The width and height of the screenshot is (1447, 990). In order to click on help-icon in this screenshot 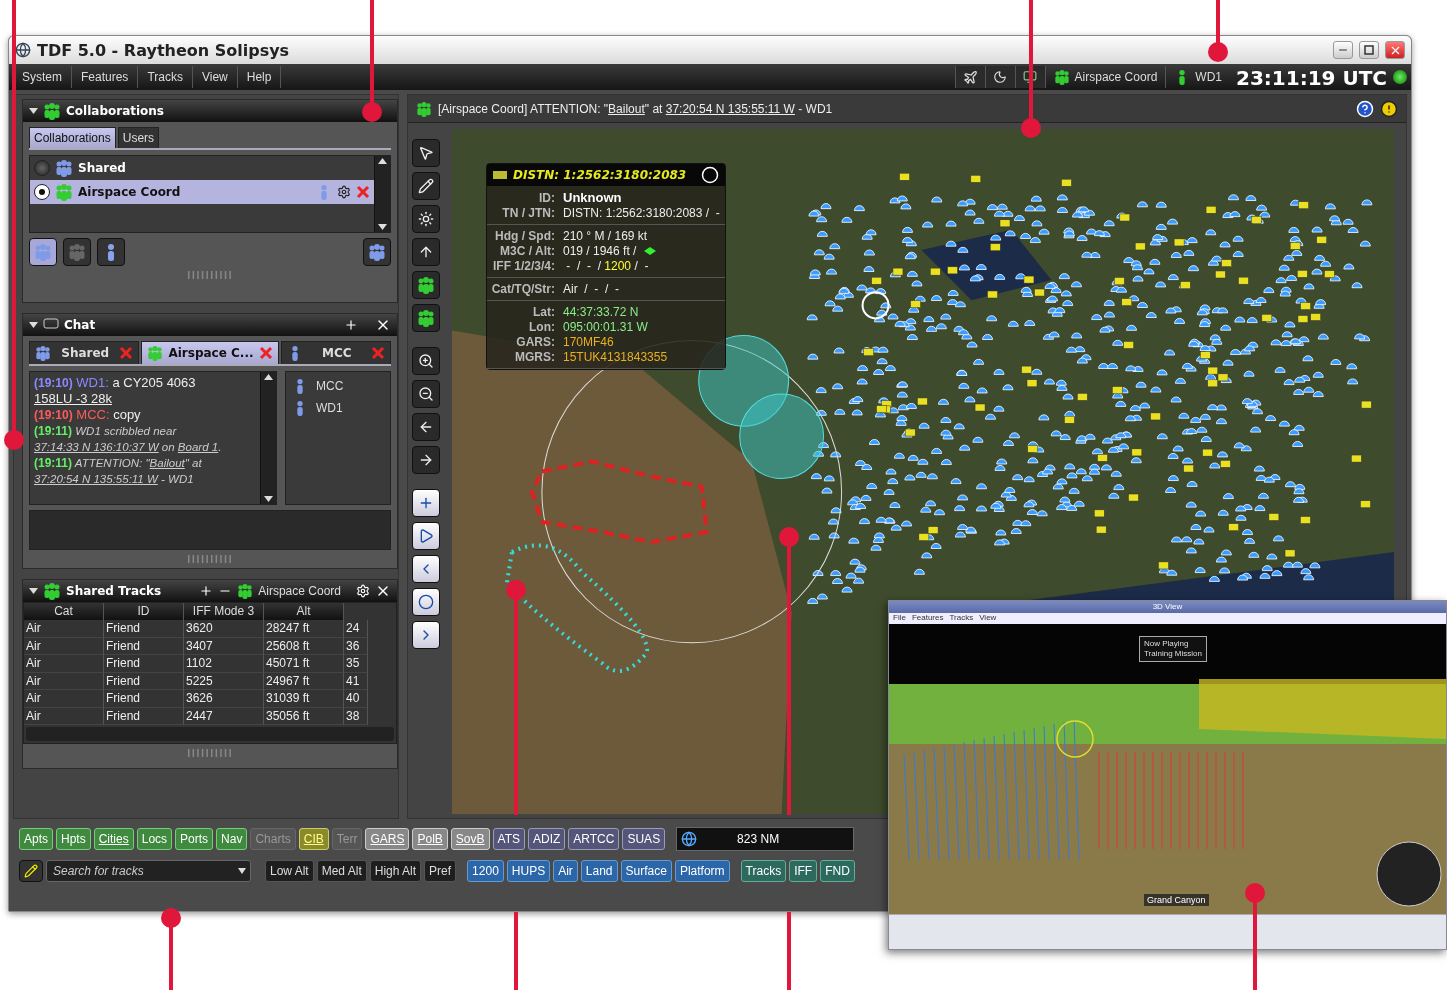, I will do `click(1365, 108)`.